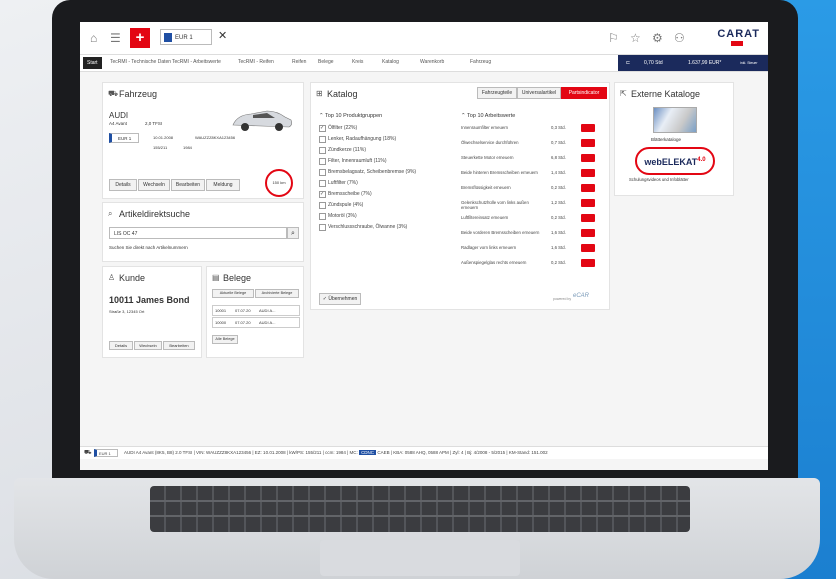 This screenshot has width=836, height=579. Describe the element at coordinates (112, 277) in the screenshot. I see `person-icon: ♙` at that location.